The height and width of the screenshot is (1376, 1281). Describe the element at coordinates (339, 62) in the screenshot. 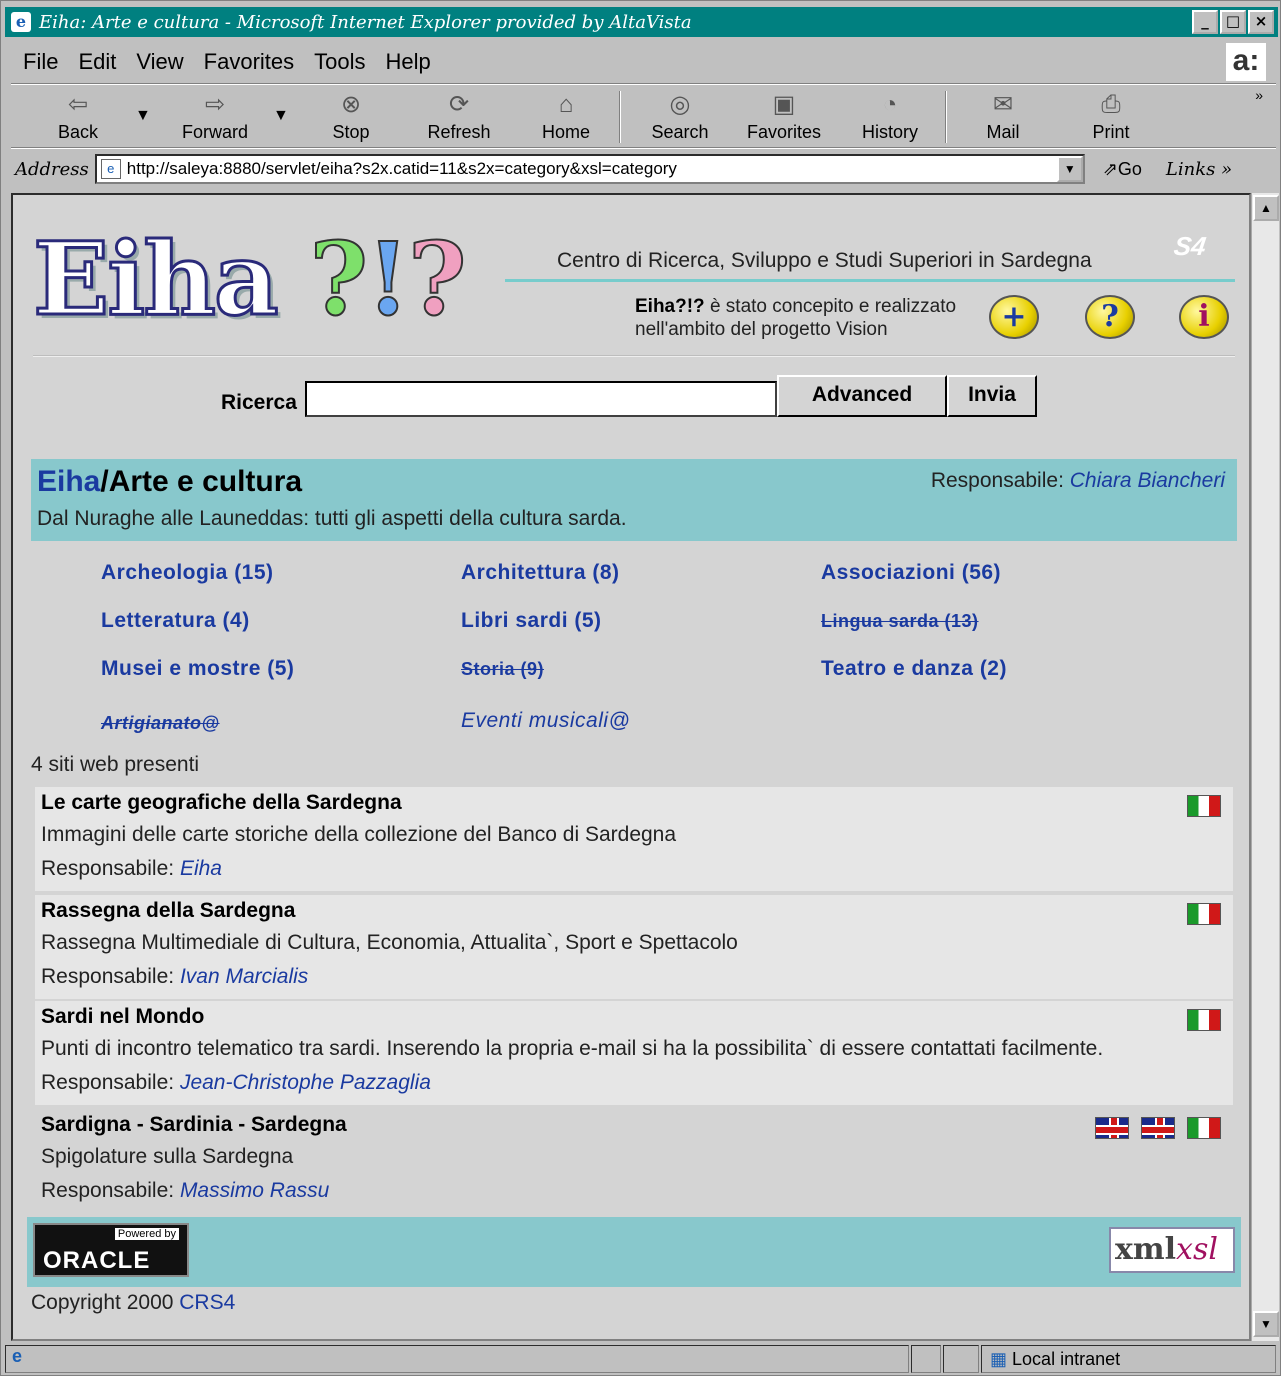

I see `menu-tools: Tools` at that location.